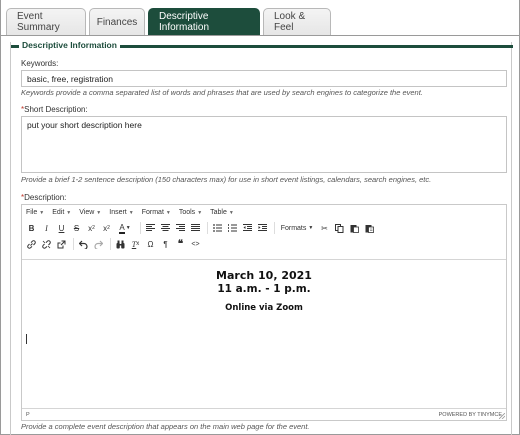 The image size is (520, 435). Describe the element at coordinates (76, 228) in the screenshot. I see `strikethrough-icon: S` at that location.